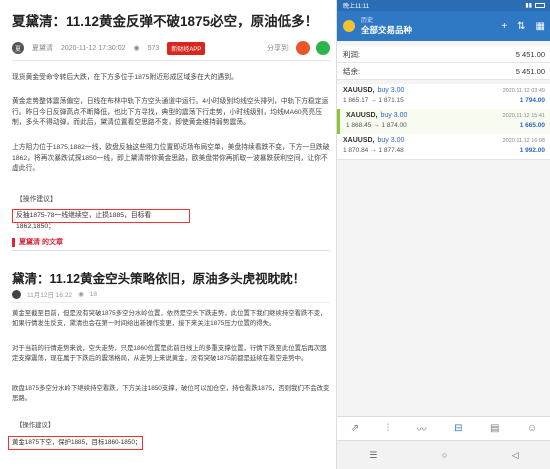 Image resolution: width=550 pixels, height=469 pixels. I want to click on article-paragraph: 现货黄金受命令转后大跌，在下方多位于1875附近形成区域多在大的遇到。, so click(125, 77).